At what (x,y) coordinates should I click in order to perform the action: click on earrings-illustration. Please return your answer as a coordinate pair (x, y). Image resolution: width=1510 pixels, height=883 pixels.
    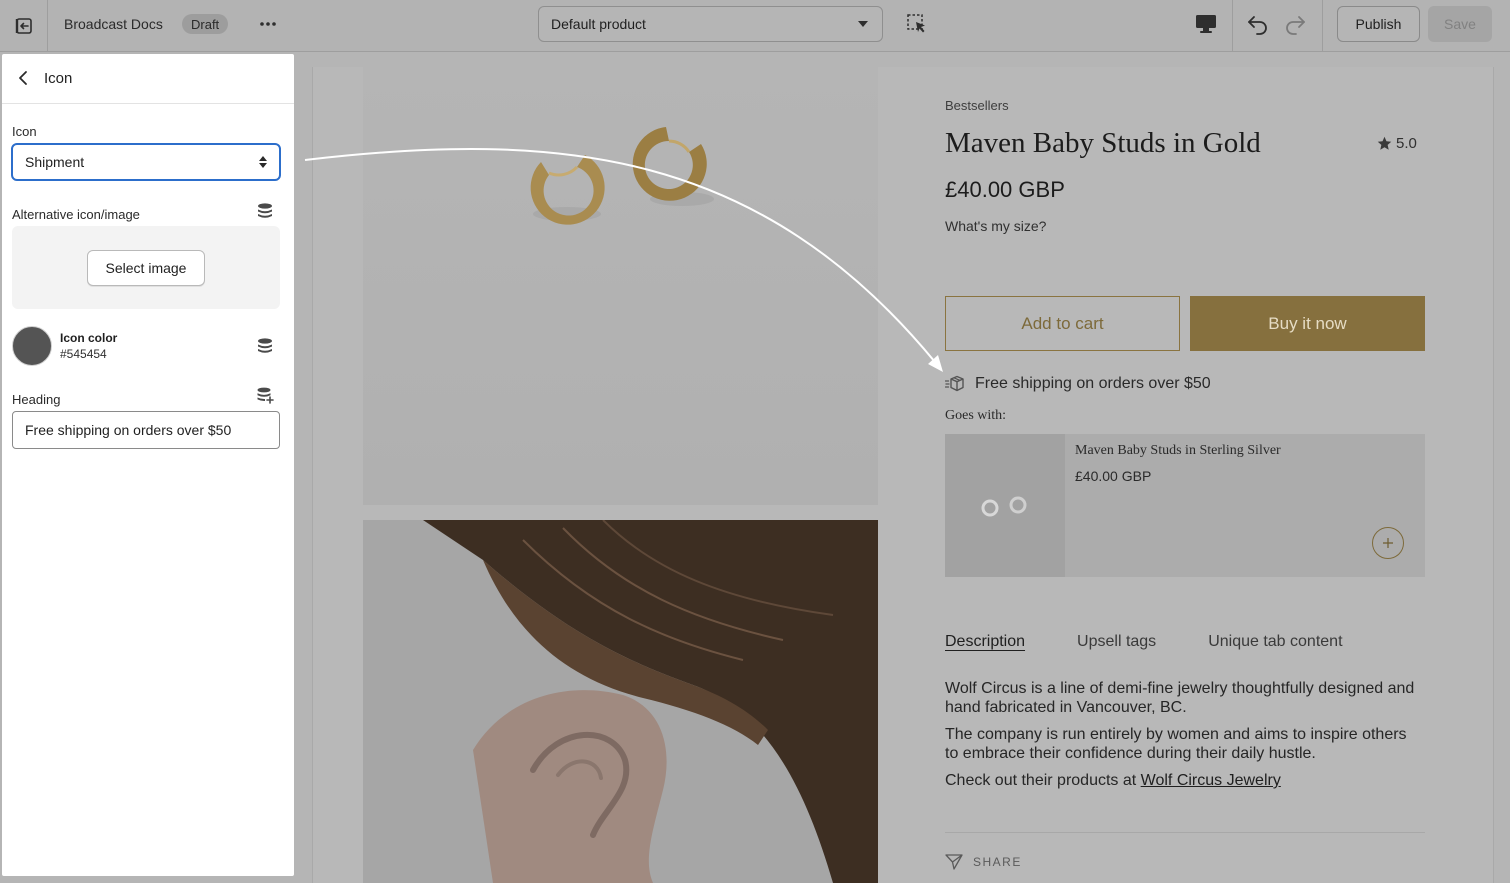
    Looking at the image, I should click on (622, 176).